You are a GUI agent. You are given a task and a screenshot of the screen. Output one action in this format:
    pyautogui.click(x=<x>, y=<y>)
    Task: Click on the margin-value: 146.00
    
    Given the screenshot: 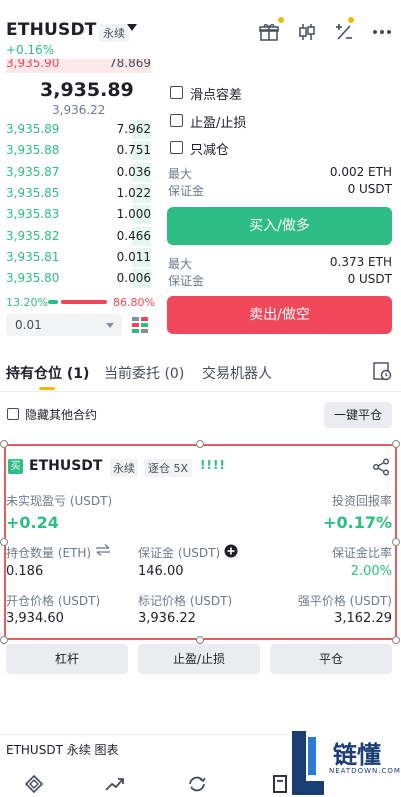 What is the action you would take?
    pyautogui.click(x=161, y=571)
    